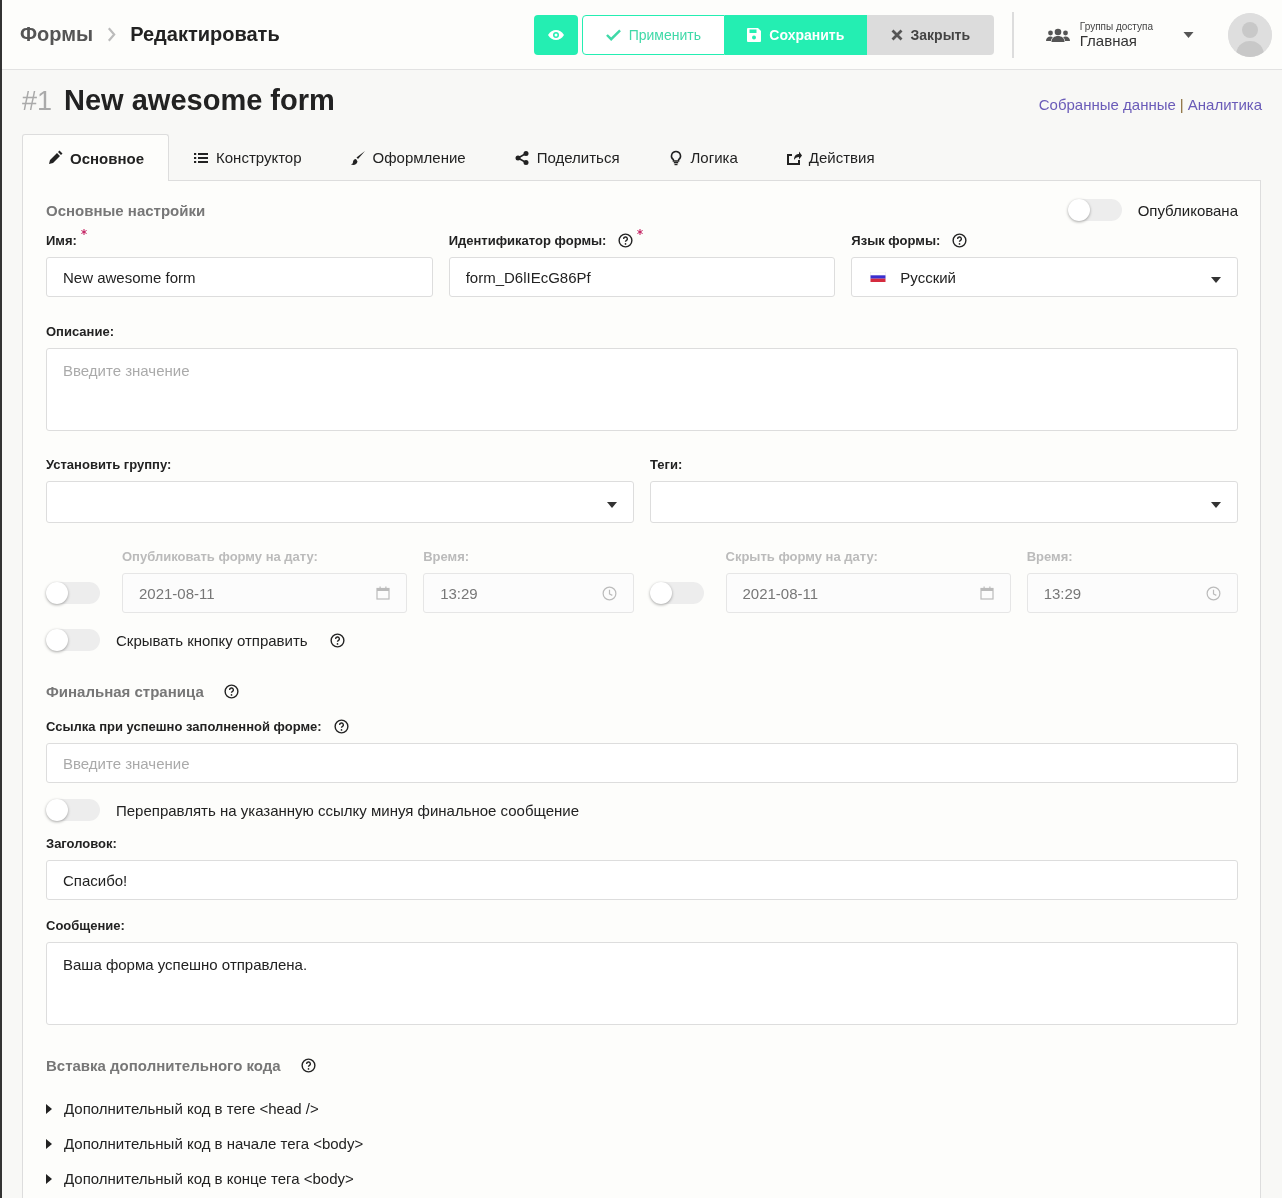 The height and width of the screenshot is (1198, 1282). Describe the element at coordinates (521, 157) in the screenshot. I see `share-icon` at that location.